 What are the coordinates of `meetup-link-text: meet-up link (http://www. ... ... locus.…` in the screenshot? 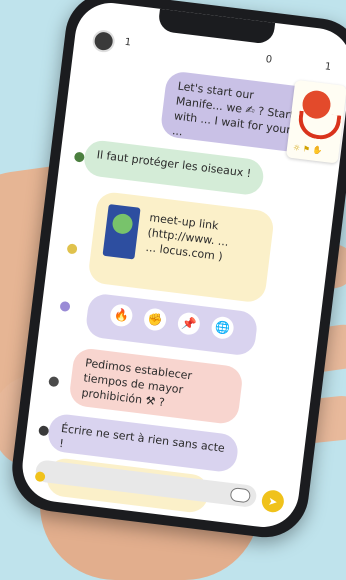 It's located at (204, 240).